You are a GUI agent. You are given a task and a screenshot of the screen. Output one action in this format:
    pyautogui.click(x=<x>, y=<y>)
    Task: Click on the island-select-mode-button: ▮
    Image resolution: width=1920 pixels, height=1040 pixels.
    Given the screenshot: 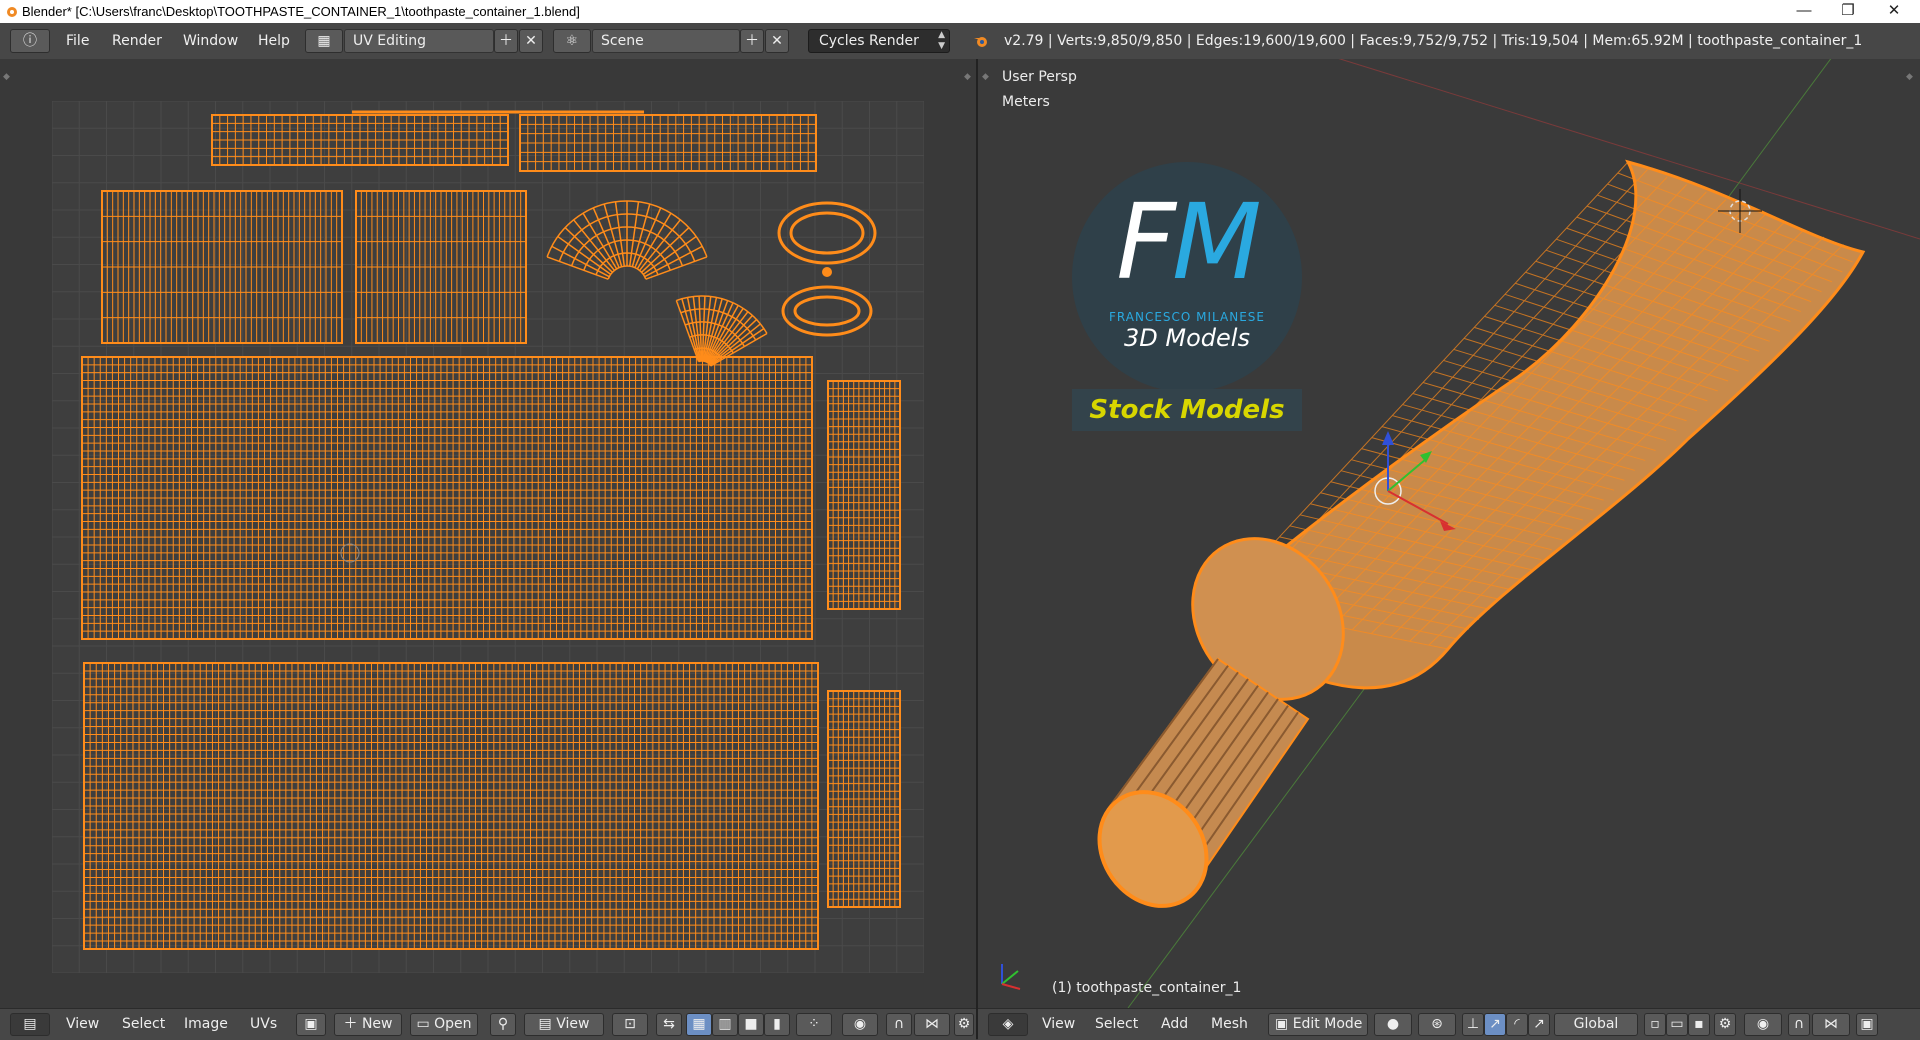 What is the action you would take?
    pyautogui.click(x=777, y=1024)
    